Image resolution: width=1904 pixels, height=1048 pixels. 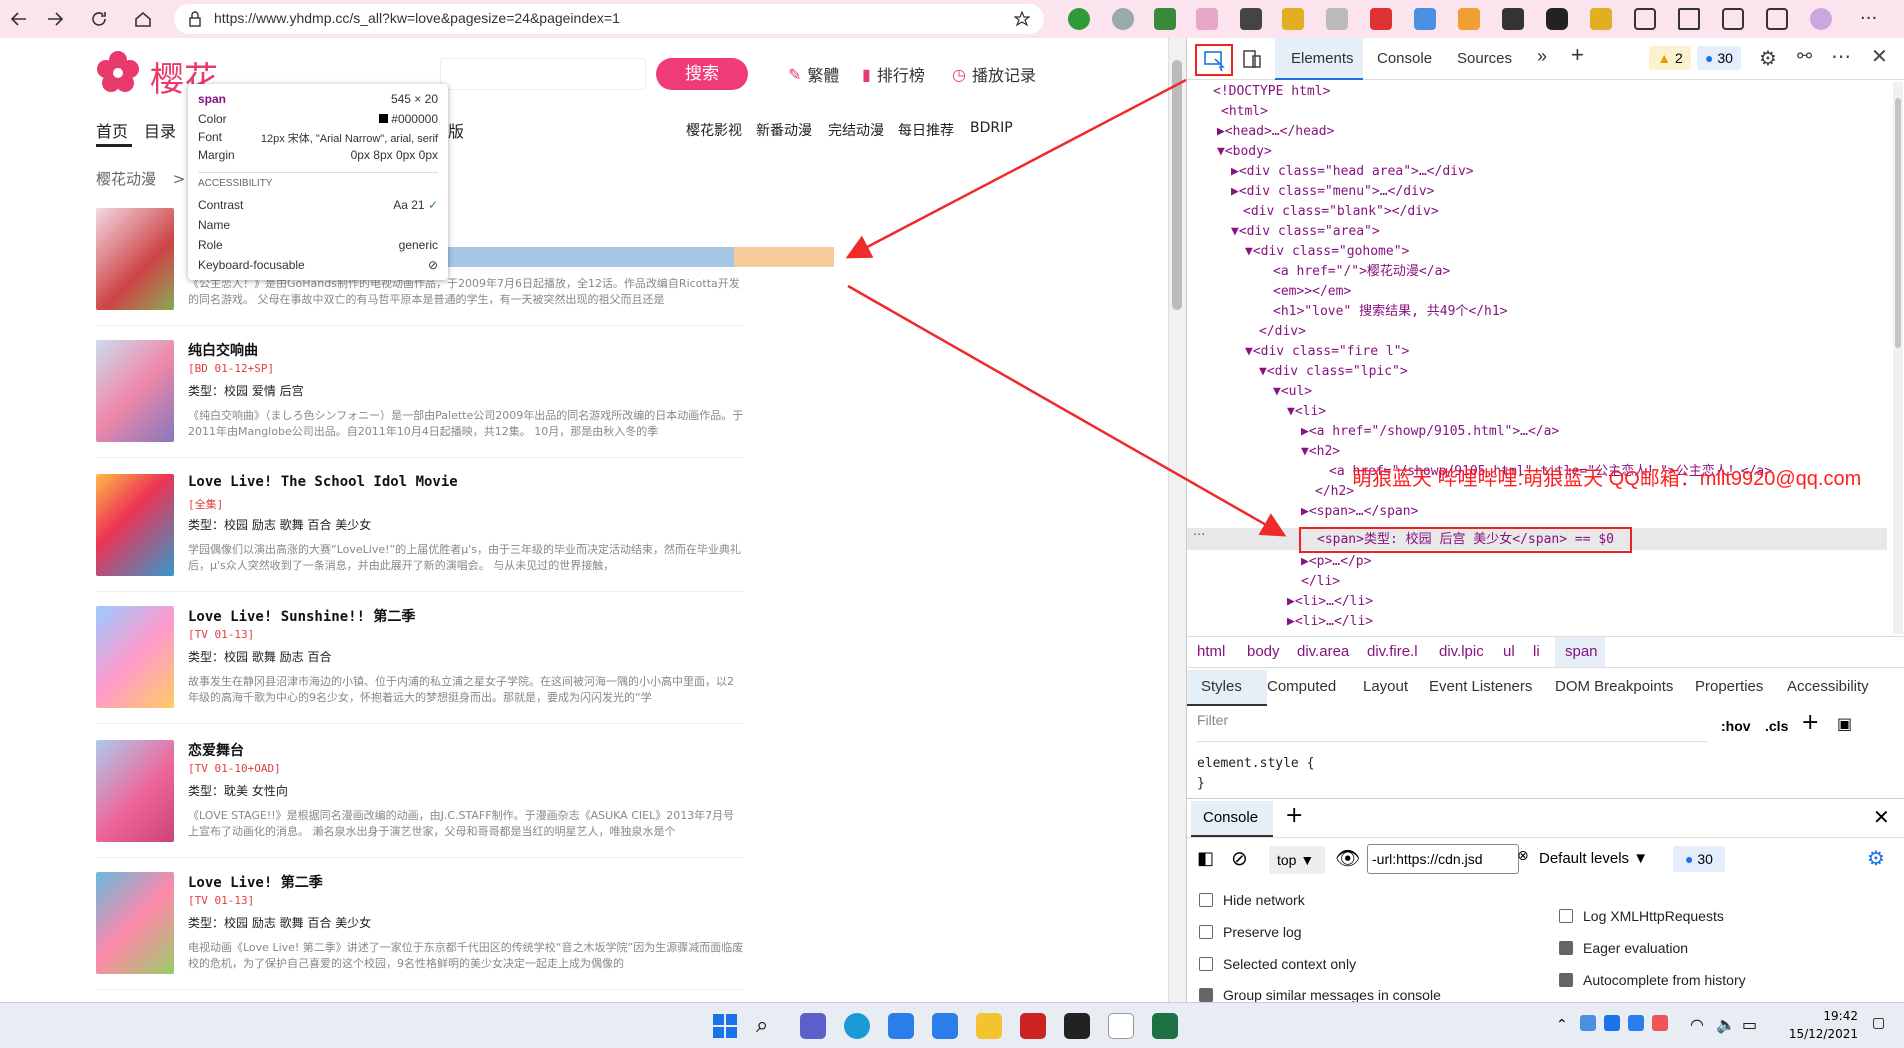 I want to click on app-m-icon, so click(x=1033, y=1026).